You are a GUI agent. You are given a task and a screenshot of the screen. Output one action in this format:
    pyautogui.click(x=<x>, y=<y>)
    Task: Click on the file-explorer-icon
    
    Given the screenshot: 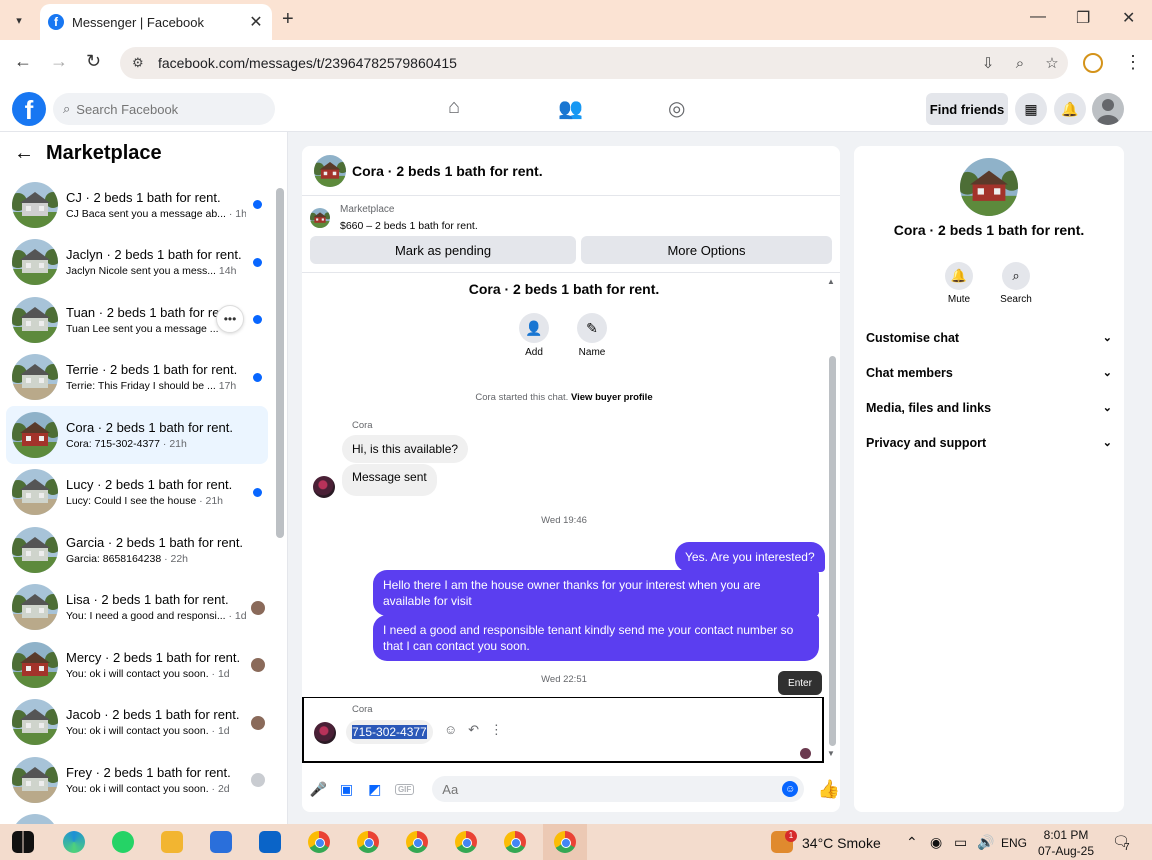 What is the action you would take?
    pyautogui.click(x=172, y=842)
    